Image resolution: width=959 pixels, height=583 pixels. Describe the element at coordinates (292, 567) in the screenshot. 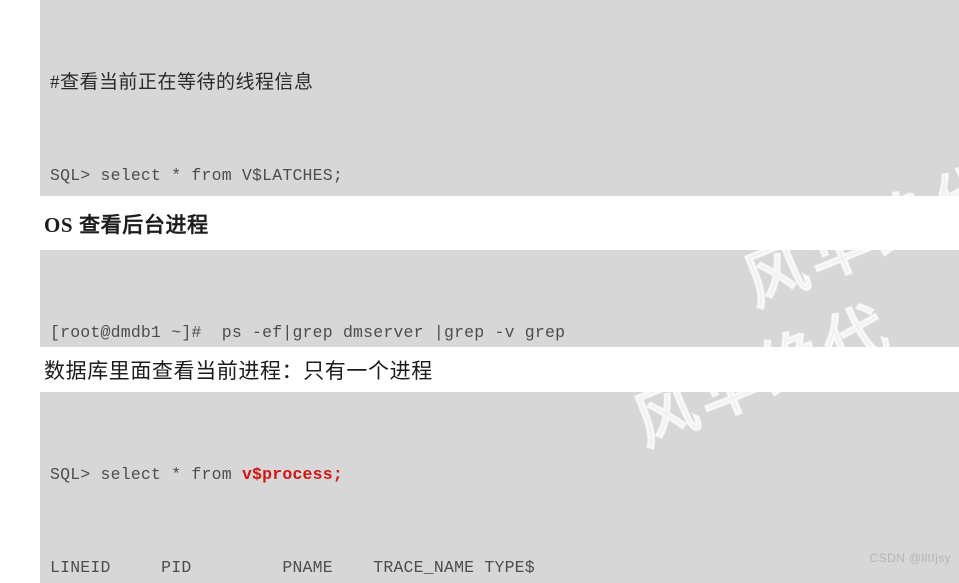

I see `code-line-headers: LINEID PID PNAME TRACE_NAME TYPE$` at that location.